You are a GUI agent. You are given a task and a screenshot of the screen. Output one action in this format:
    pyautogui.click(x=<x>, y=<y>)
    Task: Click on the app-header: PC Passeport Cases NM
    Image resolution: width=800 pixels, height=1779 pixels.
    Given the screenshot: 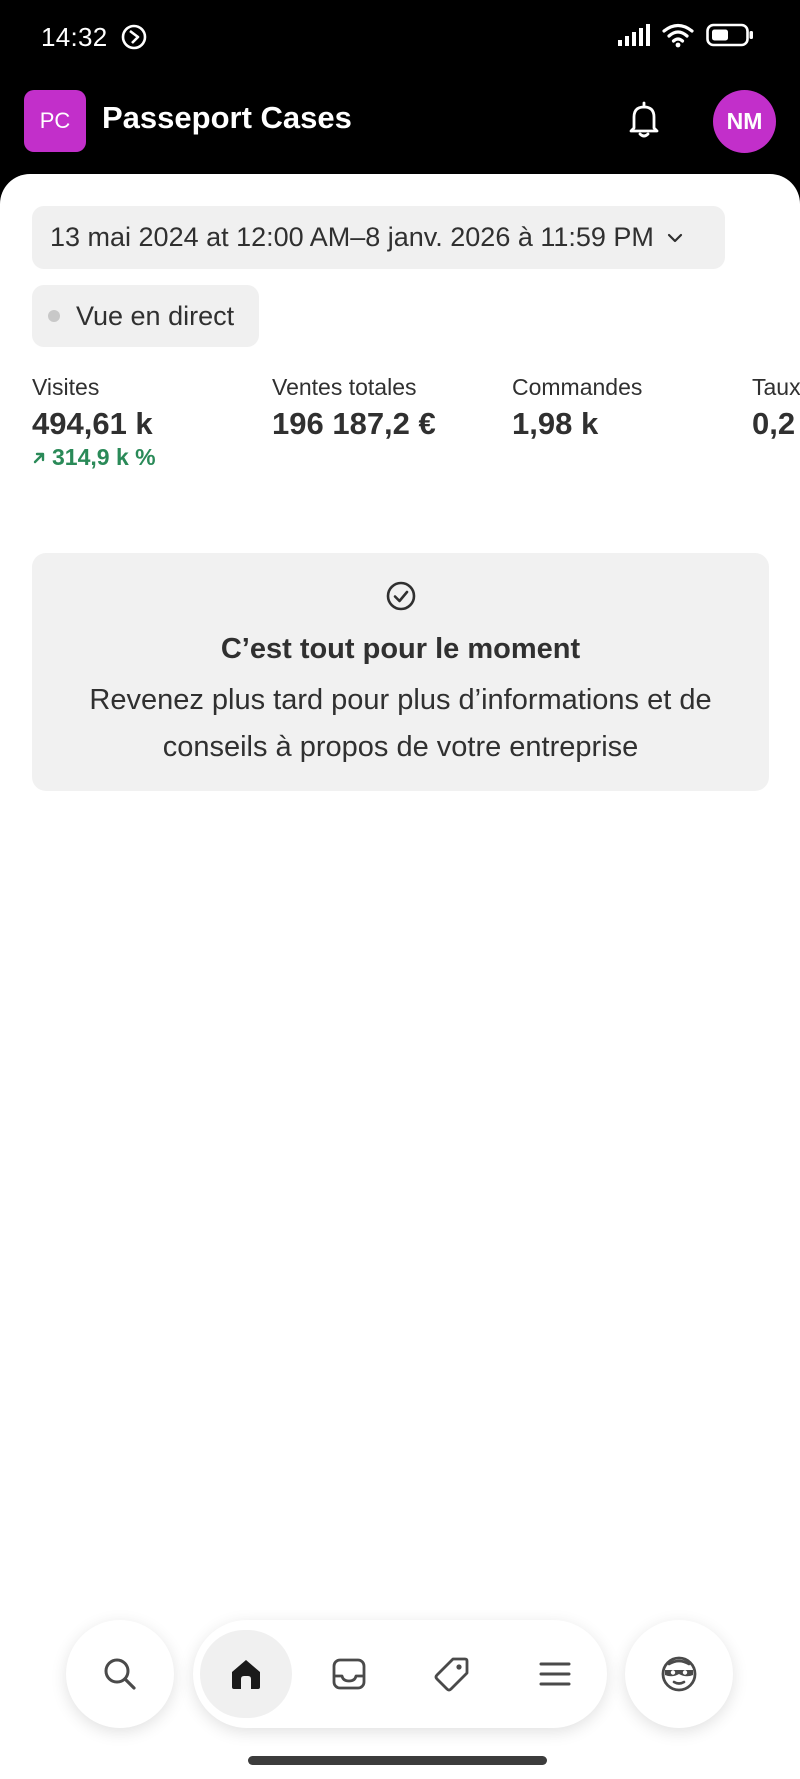 What is the action you would take?
    pyautogui.click(x=400, y=127)
    